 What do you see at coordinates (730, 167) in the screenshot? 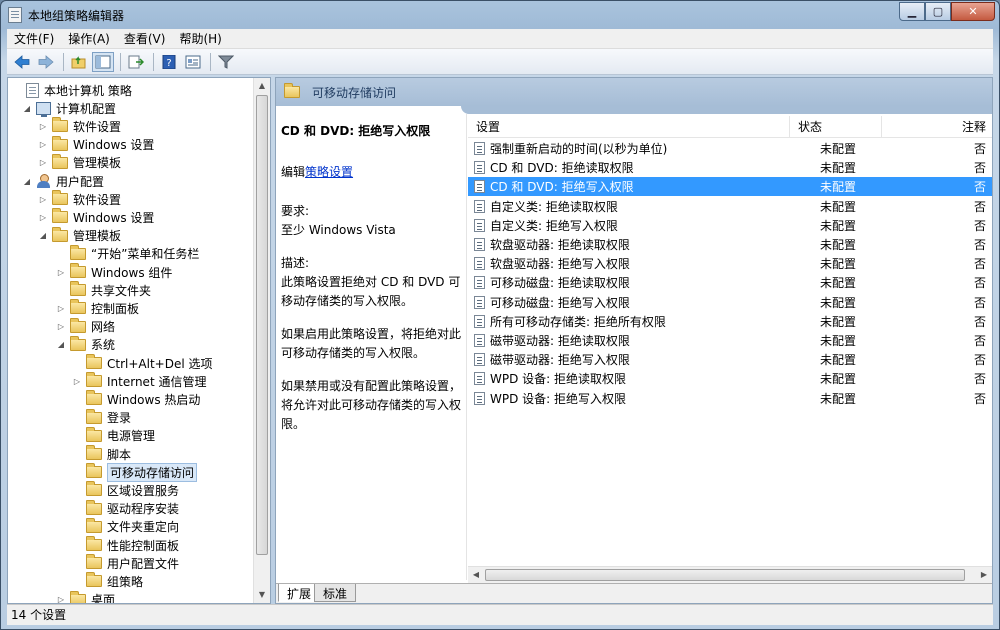
I see `setting-row: CD 和 DVD: 拒绝读取权限 未配置 否` at bounding box center [730, 167].